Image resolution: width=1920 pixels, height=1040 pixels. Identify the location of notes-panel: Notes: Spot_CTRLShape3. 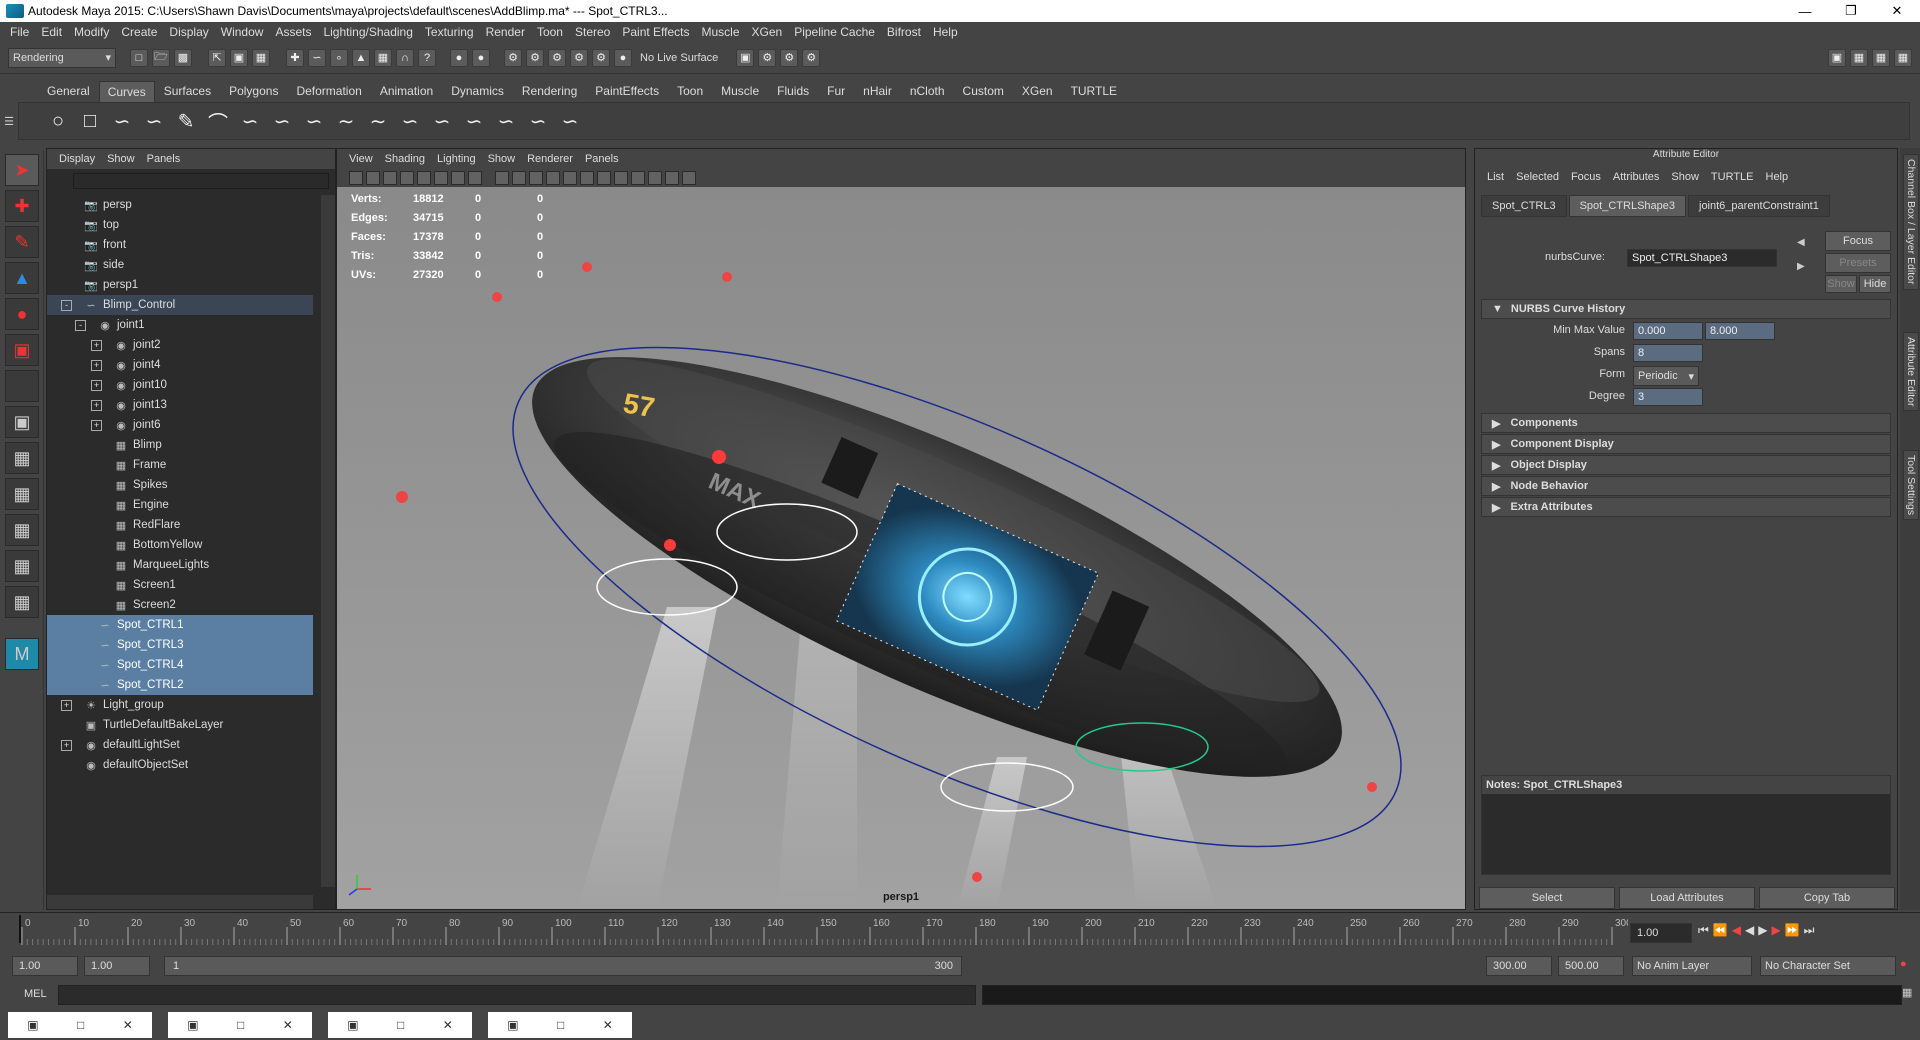
(1686, 825).